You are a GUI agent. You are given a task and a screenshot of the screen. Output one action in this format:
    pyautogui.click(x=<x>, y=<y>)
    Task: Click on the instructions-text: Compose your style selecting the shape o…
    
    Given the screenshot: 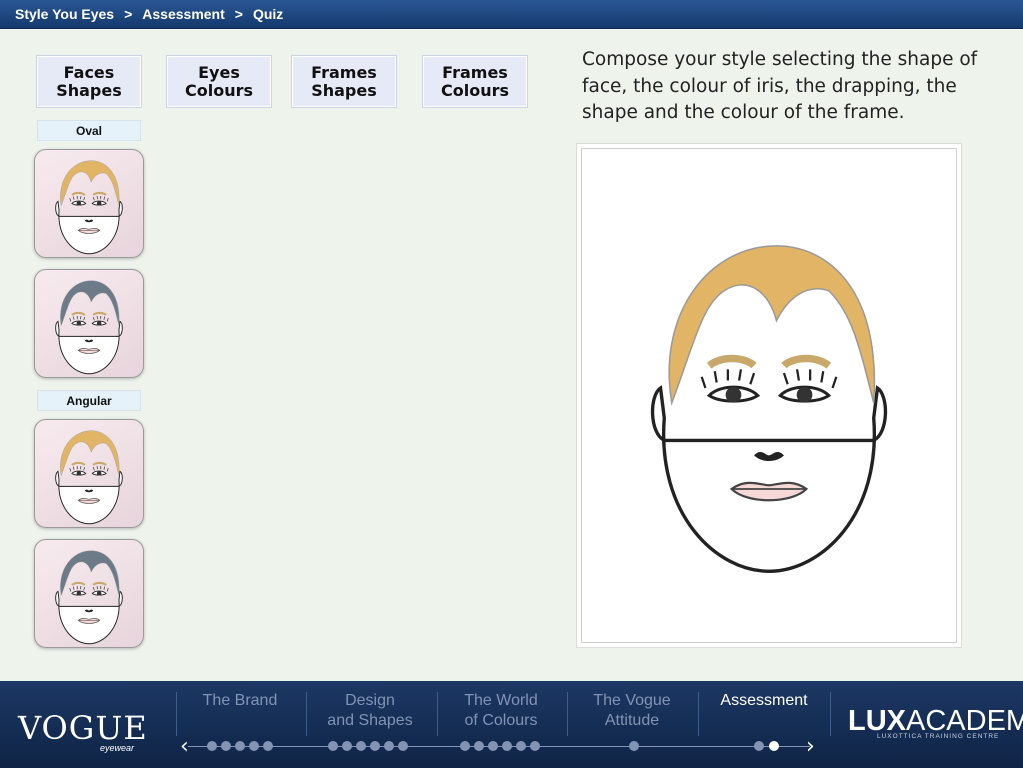 What is the action you would take?
    pyautogui.click(x=780, y=86)
    